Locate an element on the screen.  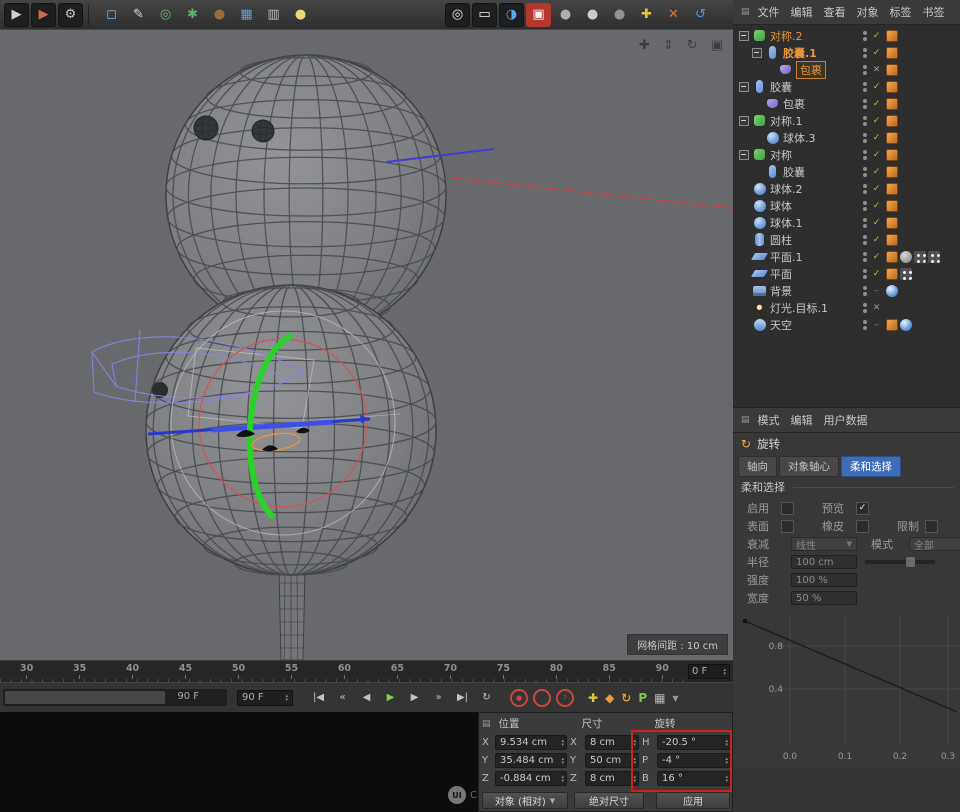
object-label: 天空 is located at coordinates (781, 325).